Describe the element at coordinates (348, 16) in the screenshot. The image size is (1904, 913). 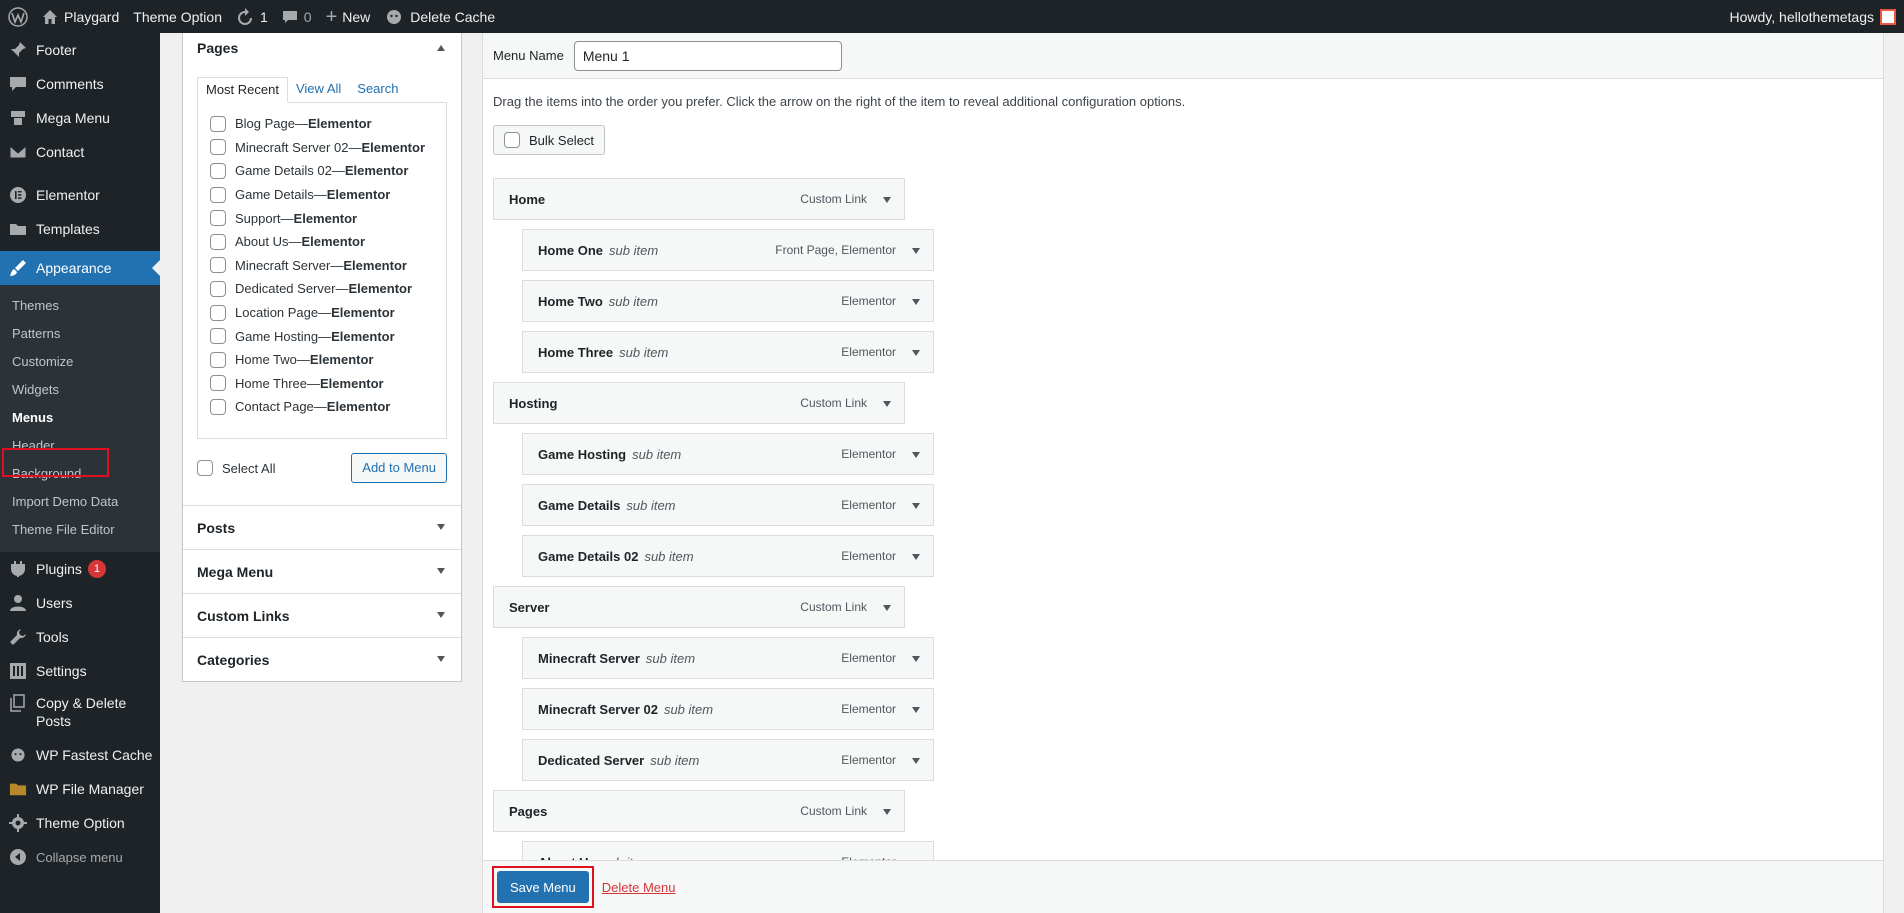
I see `new-content-link: + New` at that location.